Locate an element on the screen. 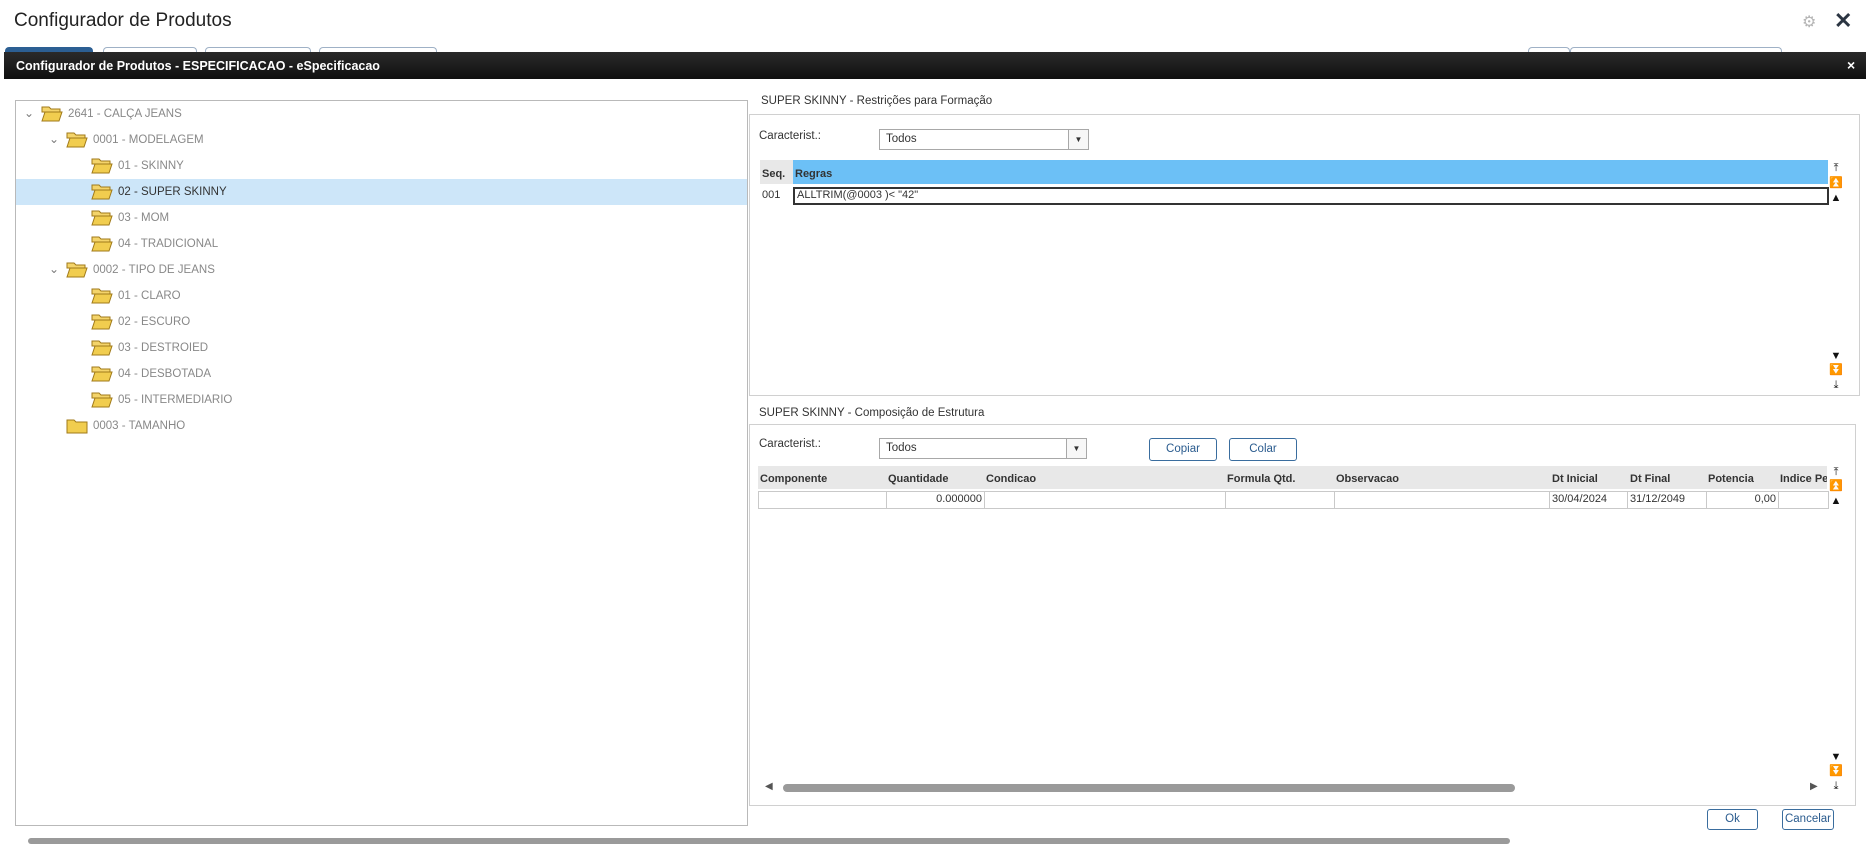  tree-item: ⌄ 0001 - MODELAGEM is located at coordinates (381, 140).